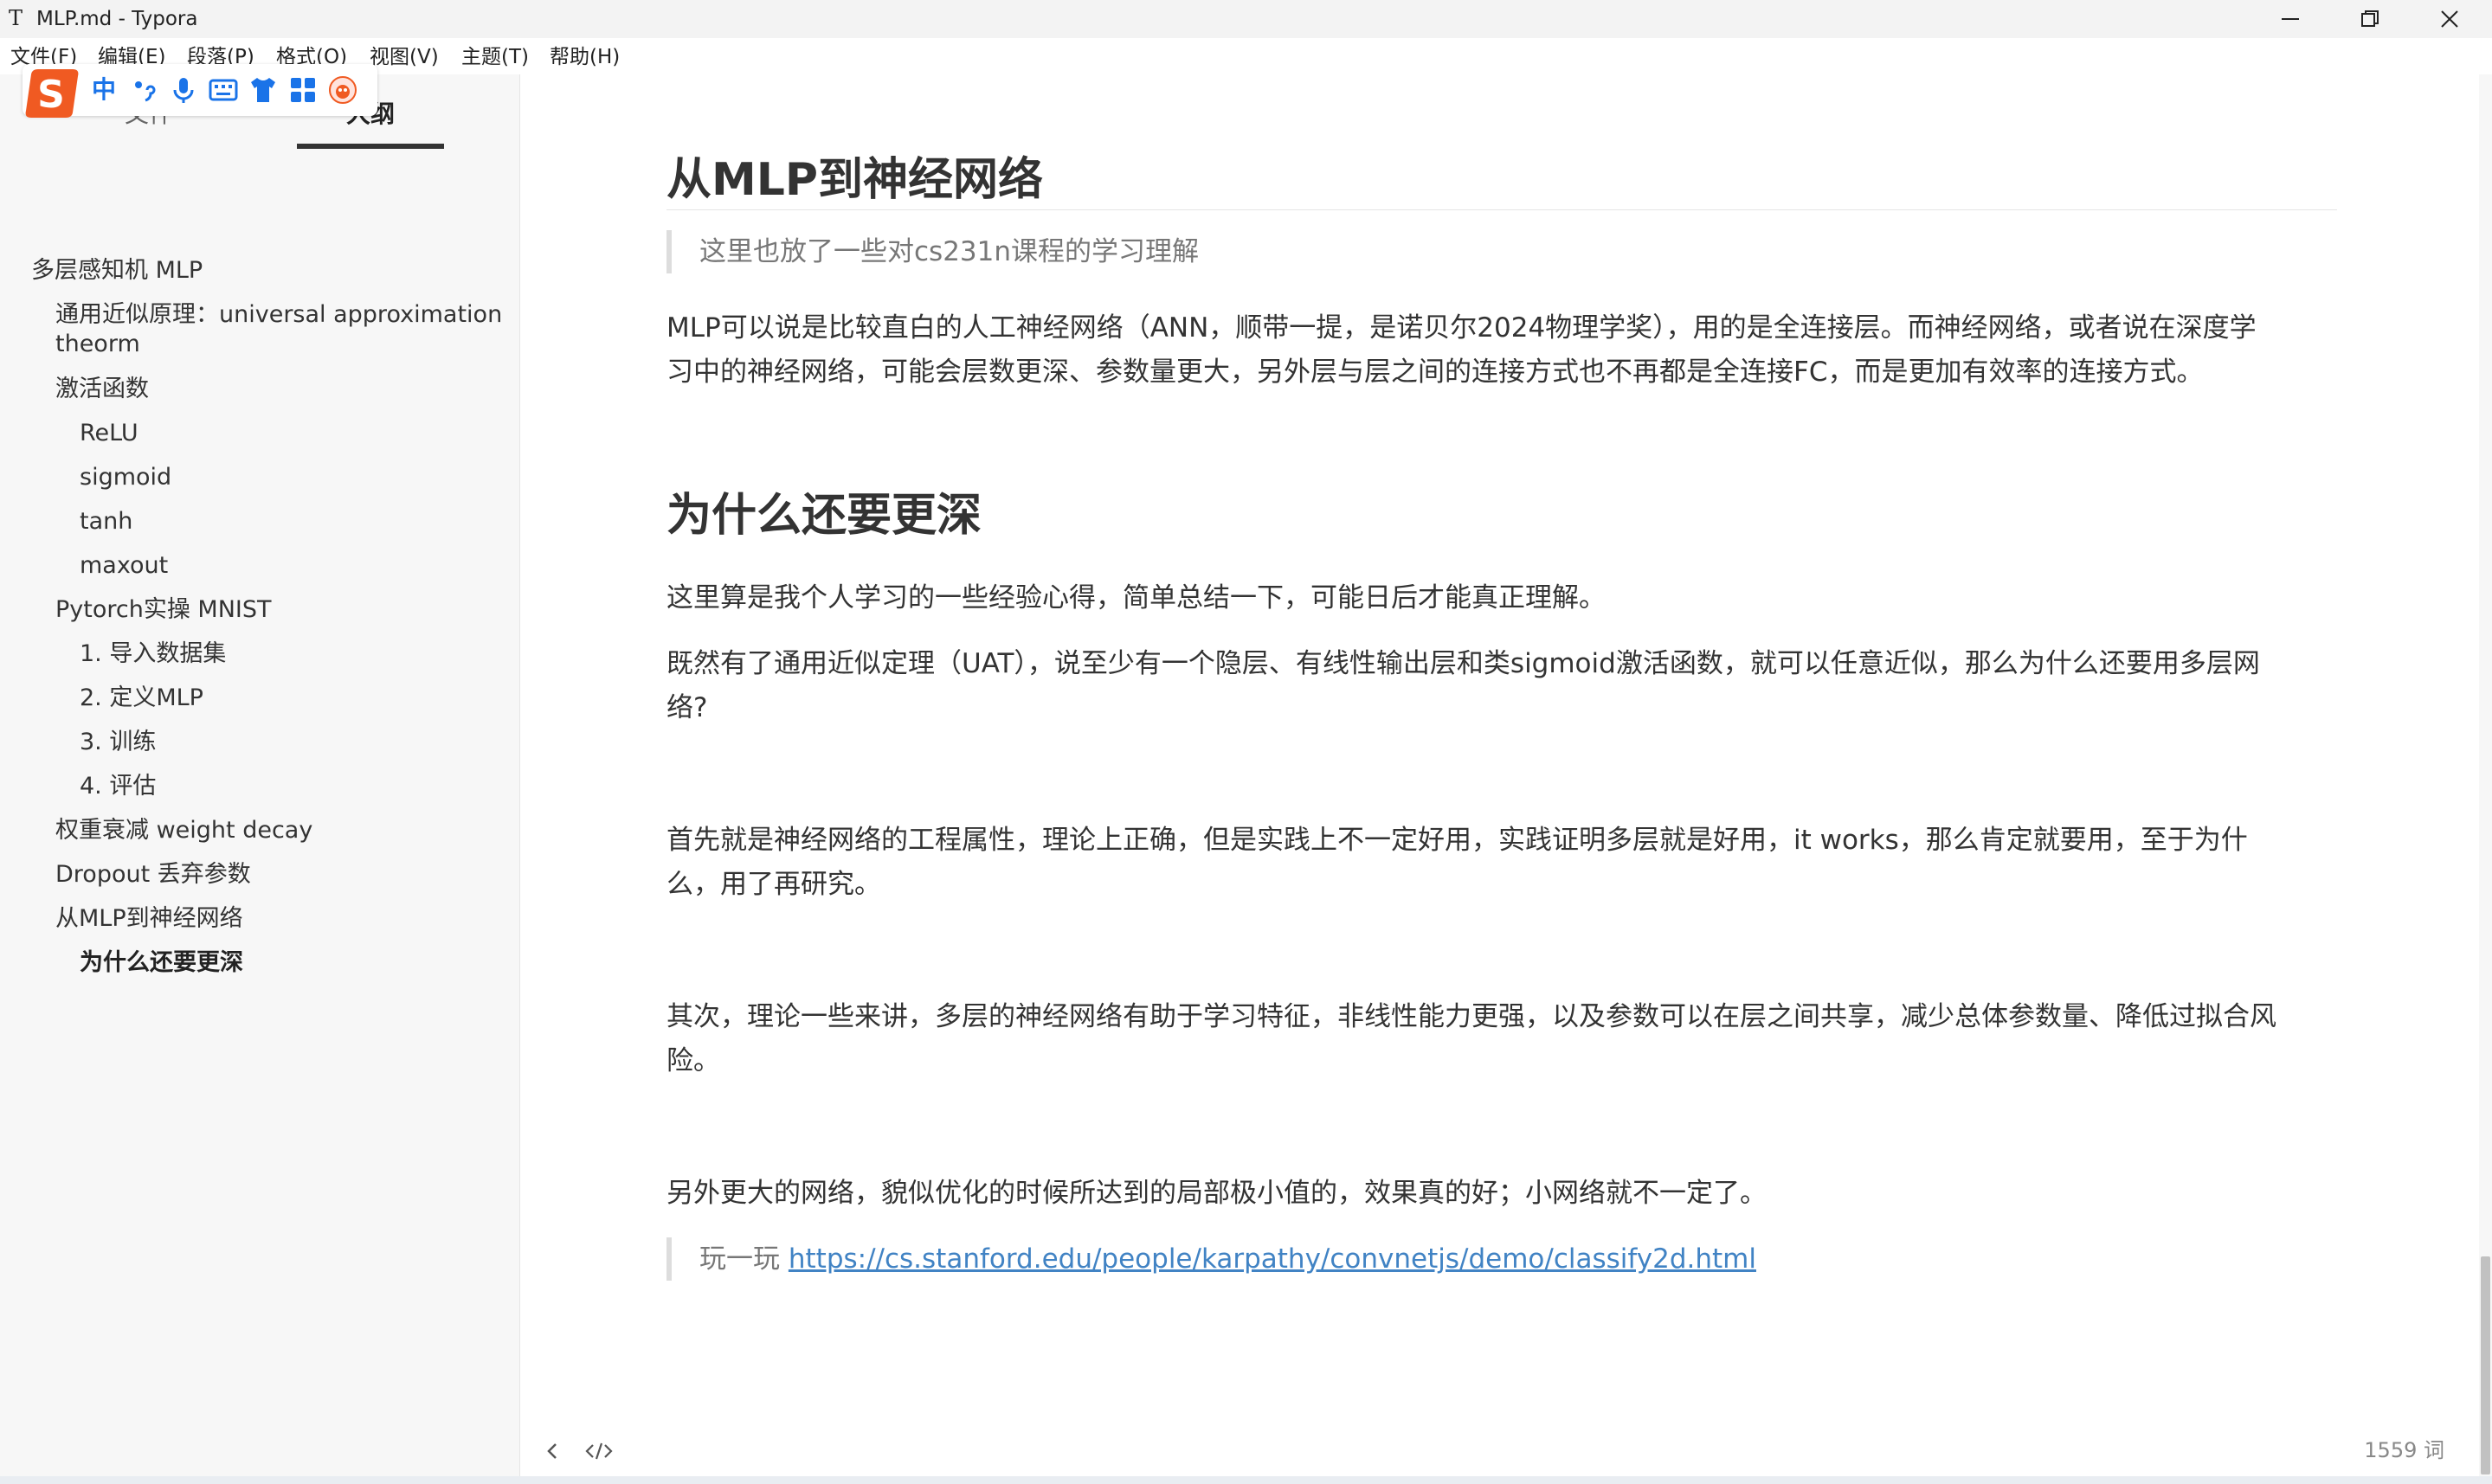 The height and width of the screenshot is (1484, 2492). Describe the element at coordinates (1504, 251) in the screenshot. I see `blockquote-cs231n: 这里也放了一些对cs231n课程的学习理解` at that location.